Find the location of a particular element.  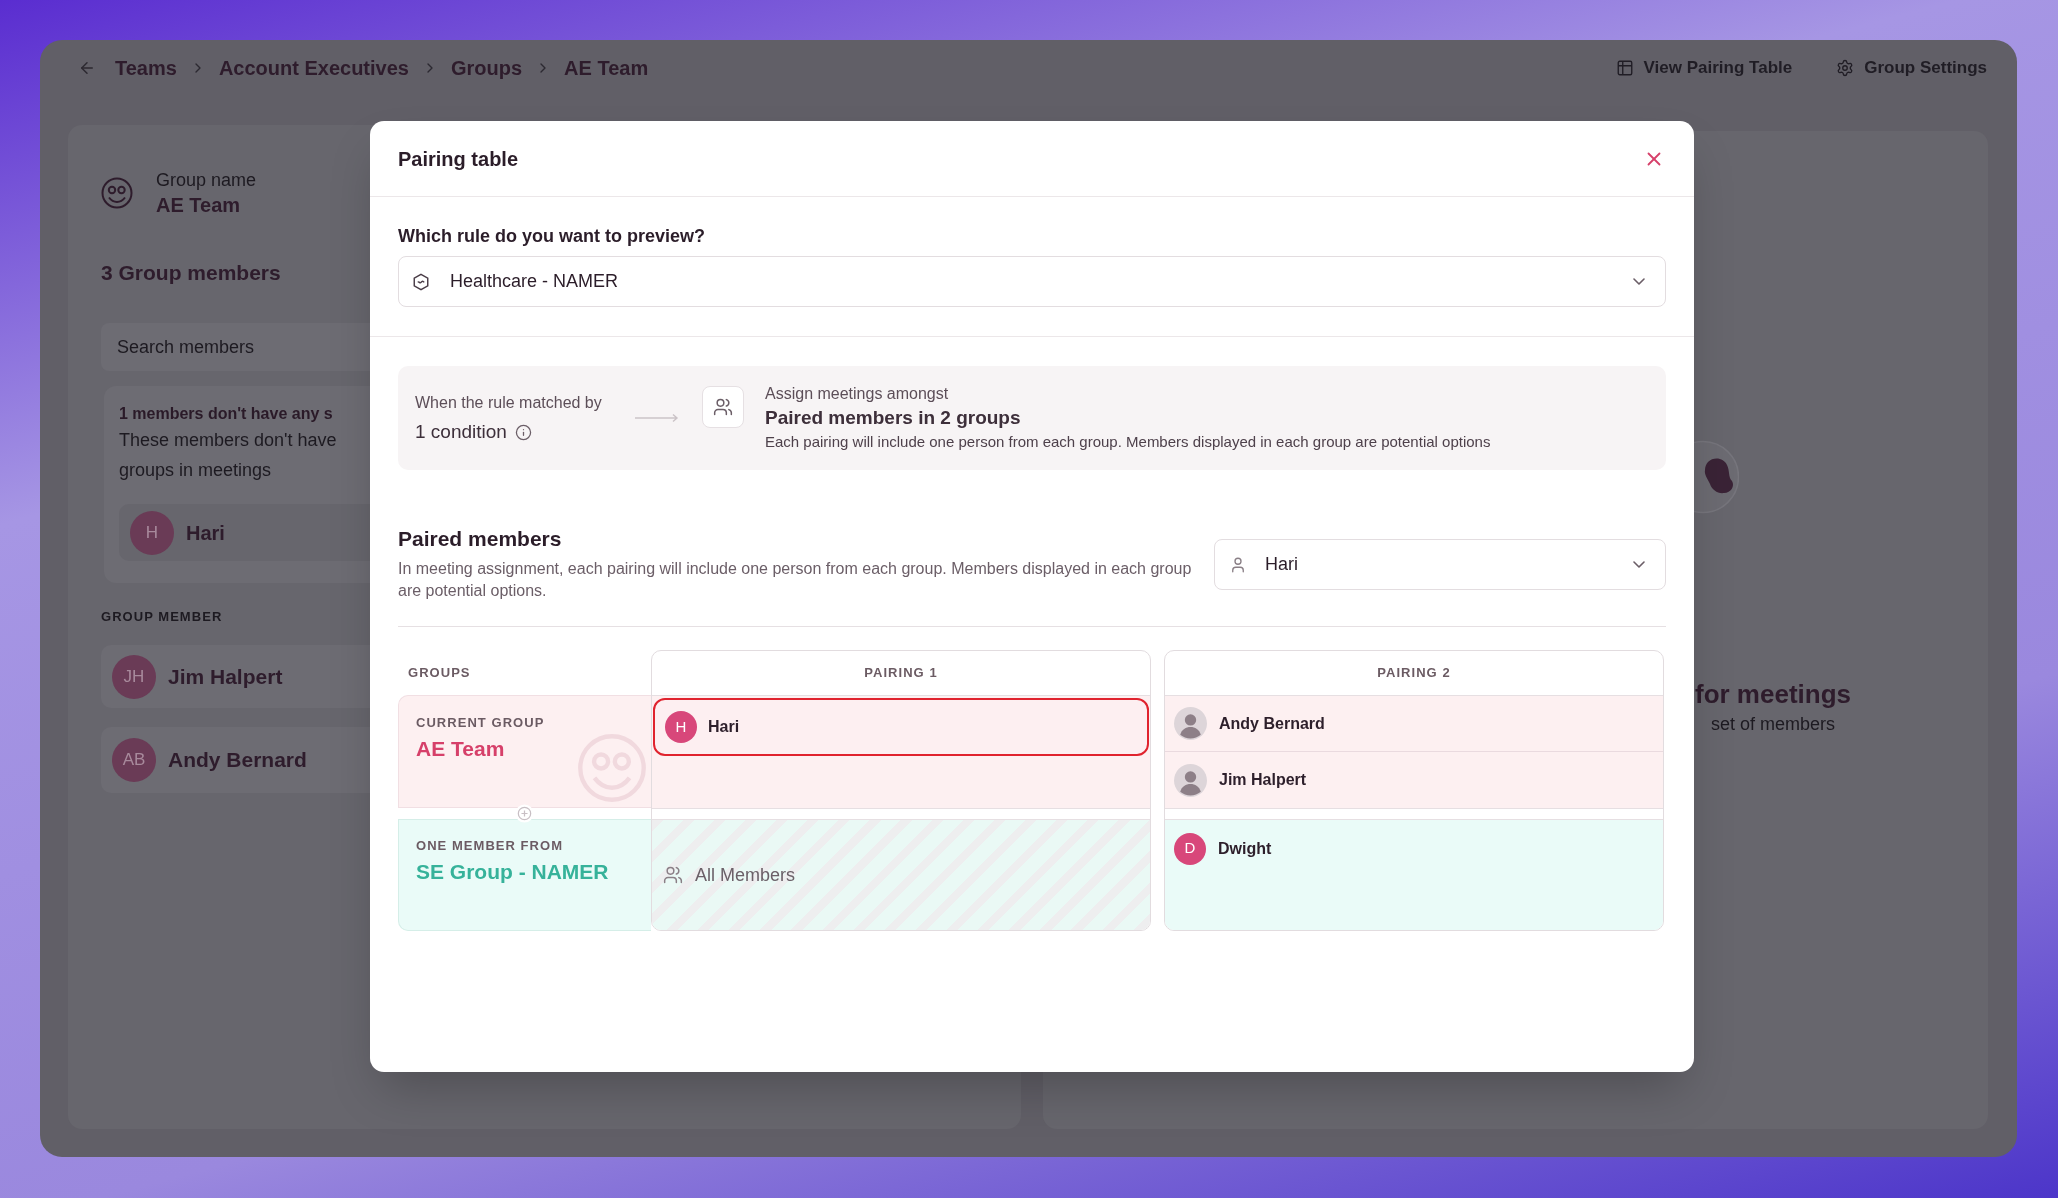

group-name: SE Group - NAMER is located at coordinates (512, 872).